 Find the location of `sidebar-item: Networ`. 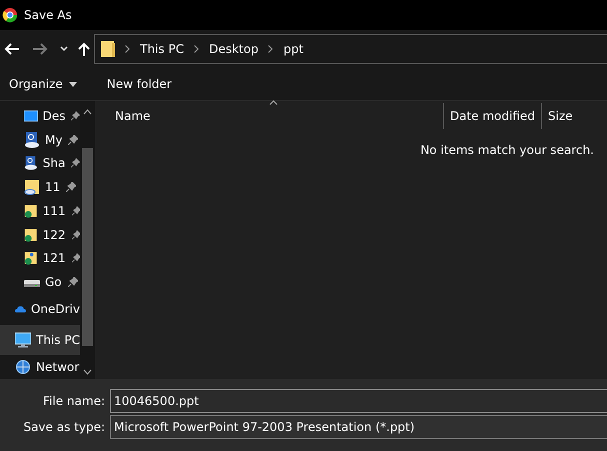

sidebar-item: Networ is located at coordinates (40, 367).